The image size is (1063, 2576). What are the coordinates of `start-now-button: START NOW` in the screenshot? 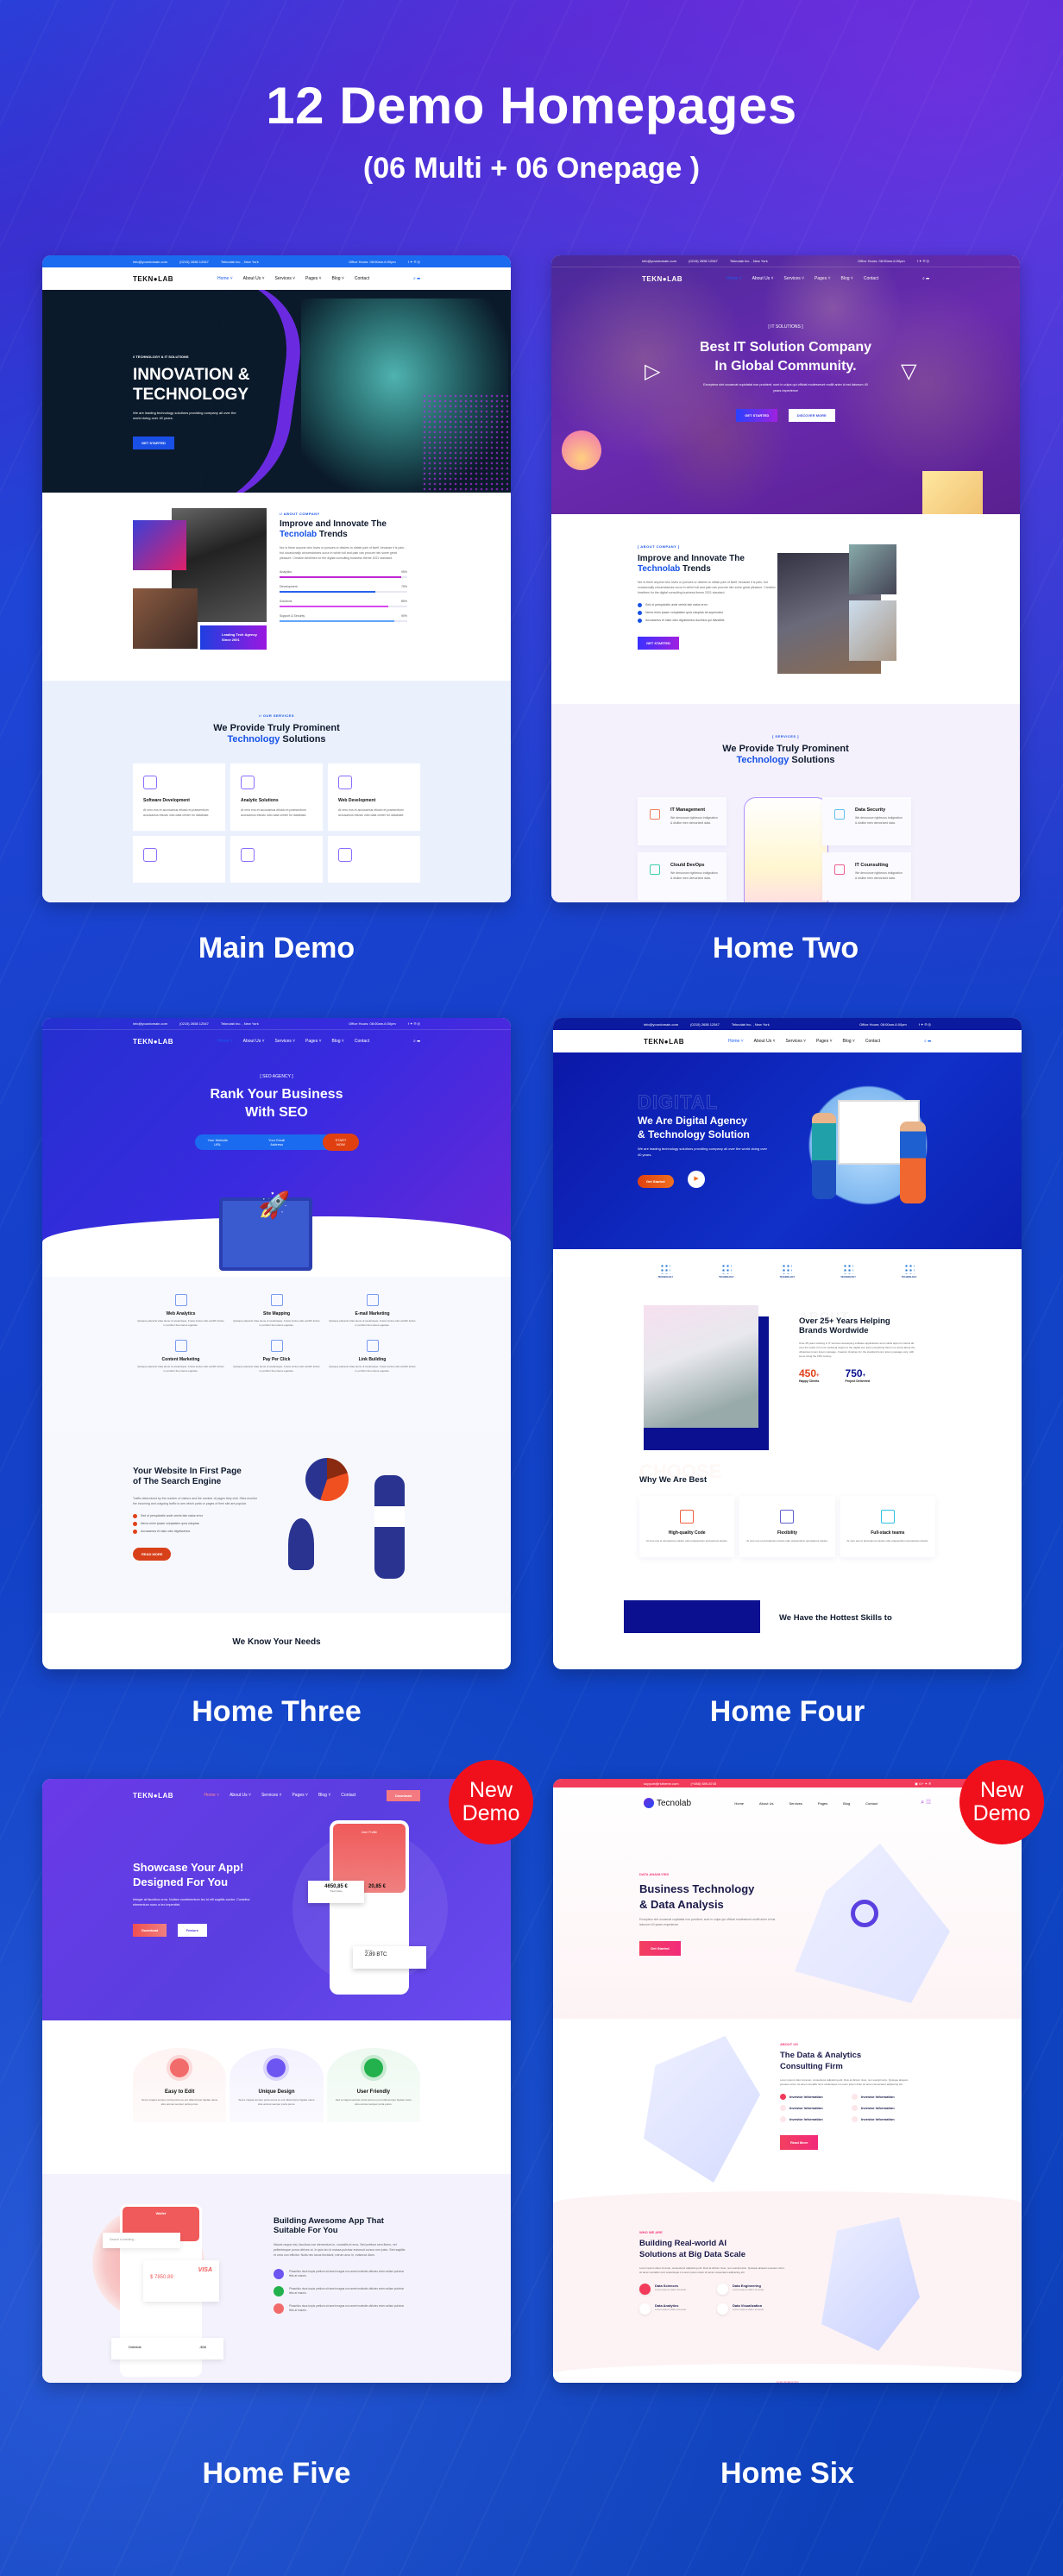 It's located at (341, 1142).